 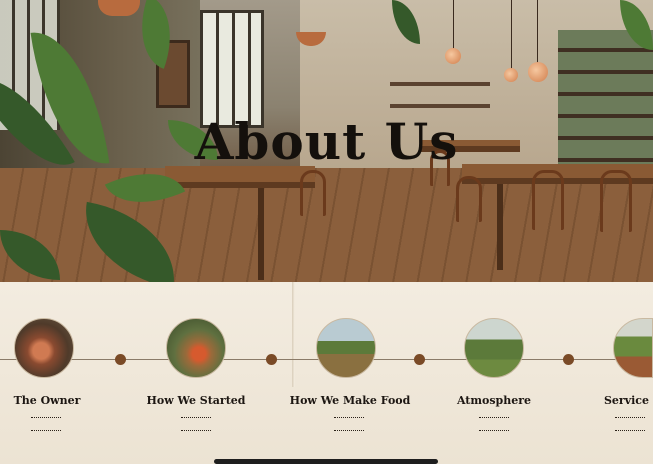 What do you see at coordinates (350, 400) in the screenshot?
I see `timeline-label-make-food: How We Make Food` at bounding box center [350, 400].